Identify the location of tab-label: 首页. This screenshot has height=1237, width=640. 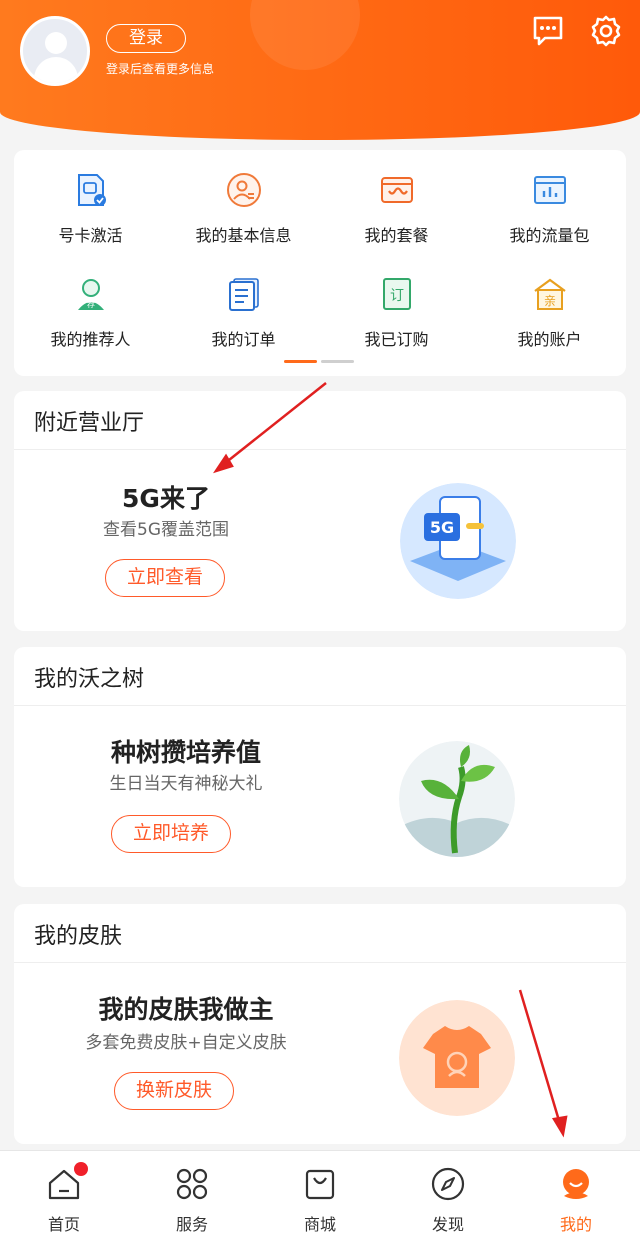
(63, 1224).